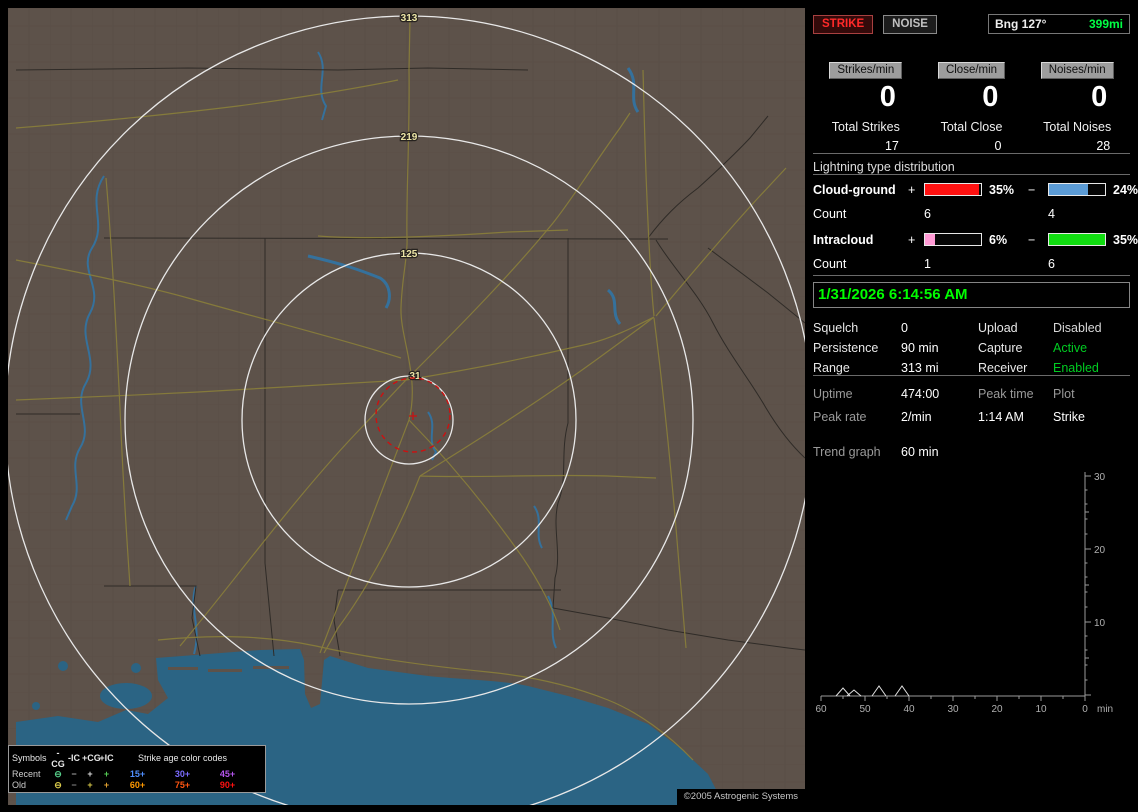 This screenshot has height=812, width=1138. I want to click on strikes-per-min-badge: Strikes/min, so click(866, 70).